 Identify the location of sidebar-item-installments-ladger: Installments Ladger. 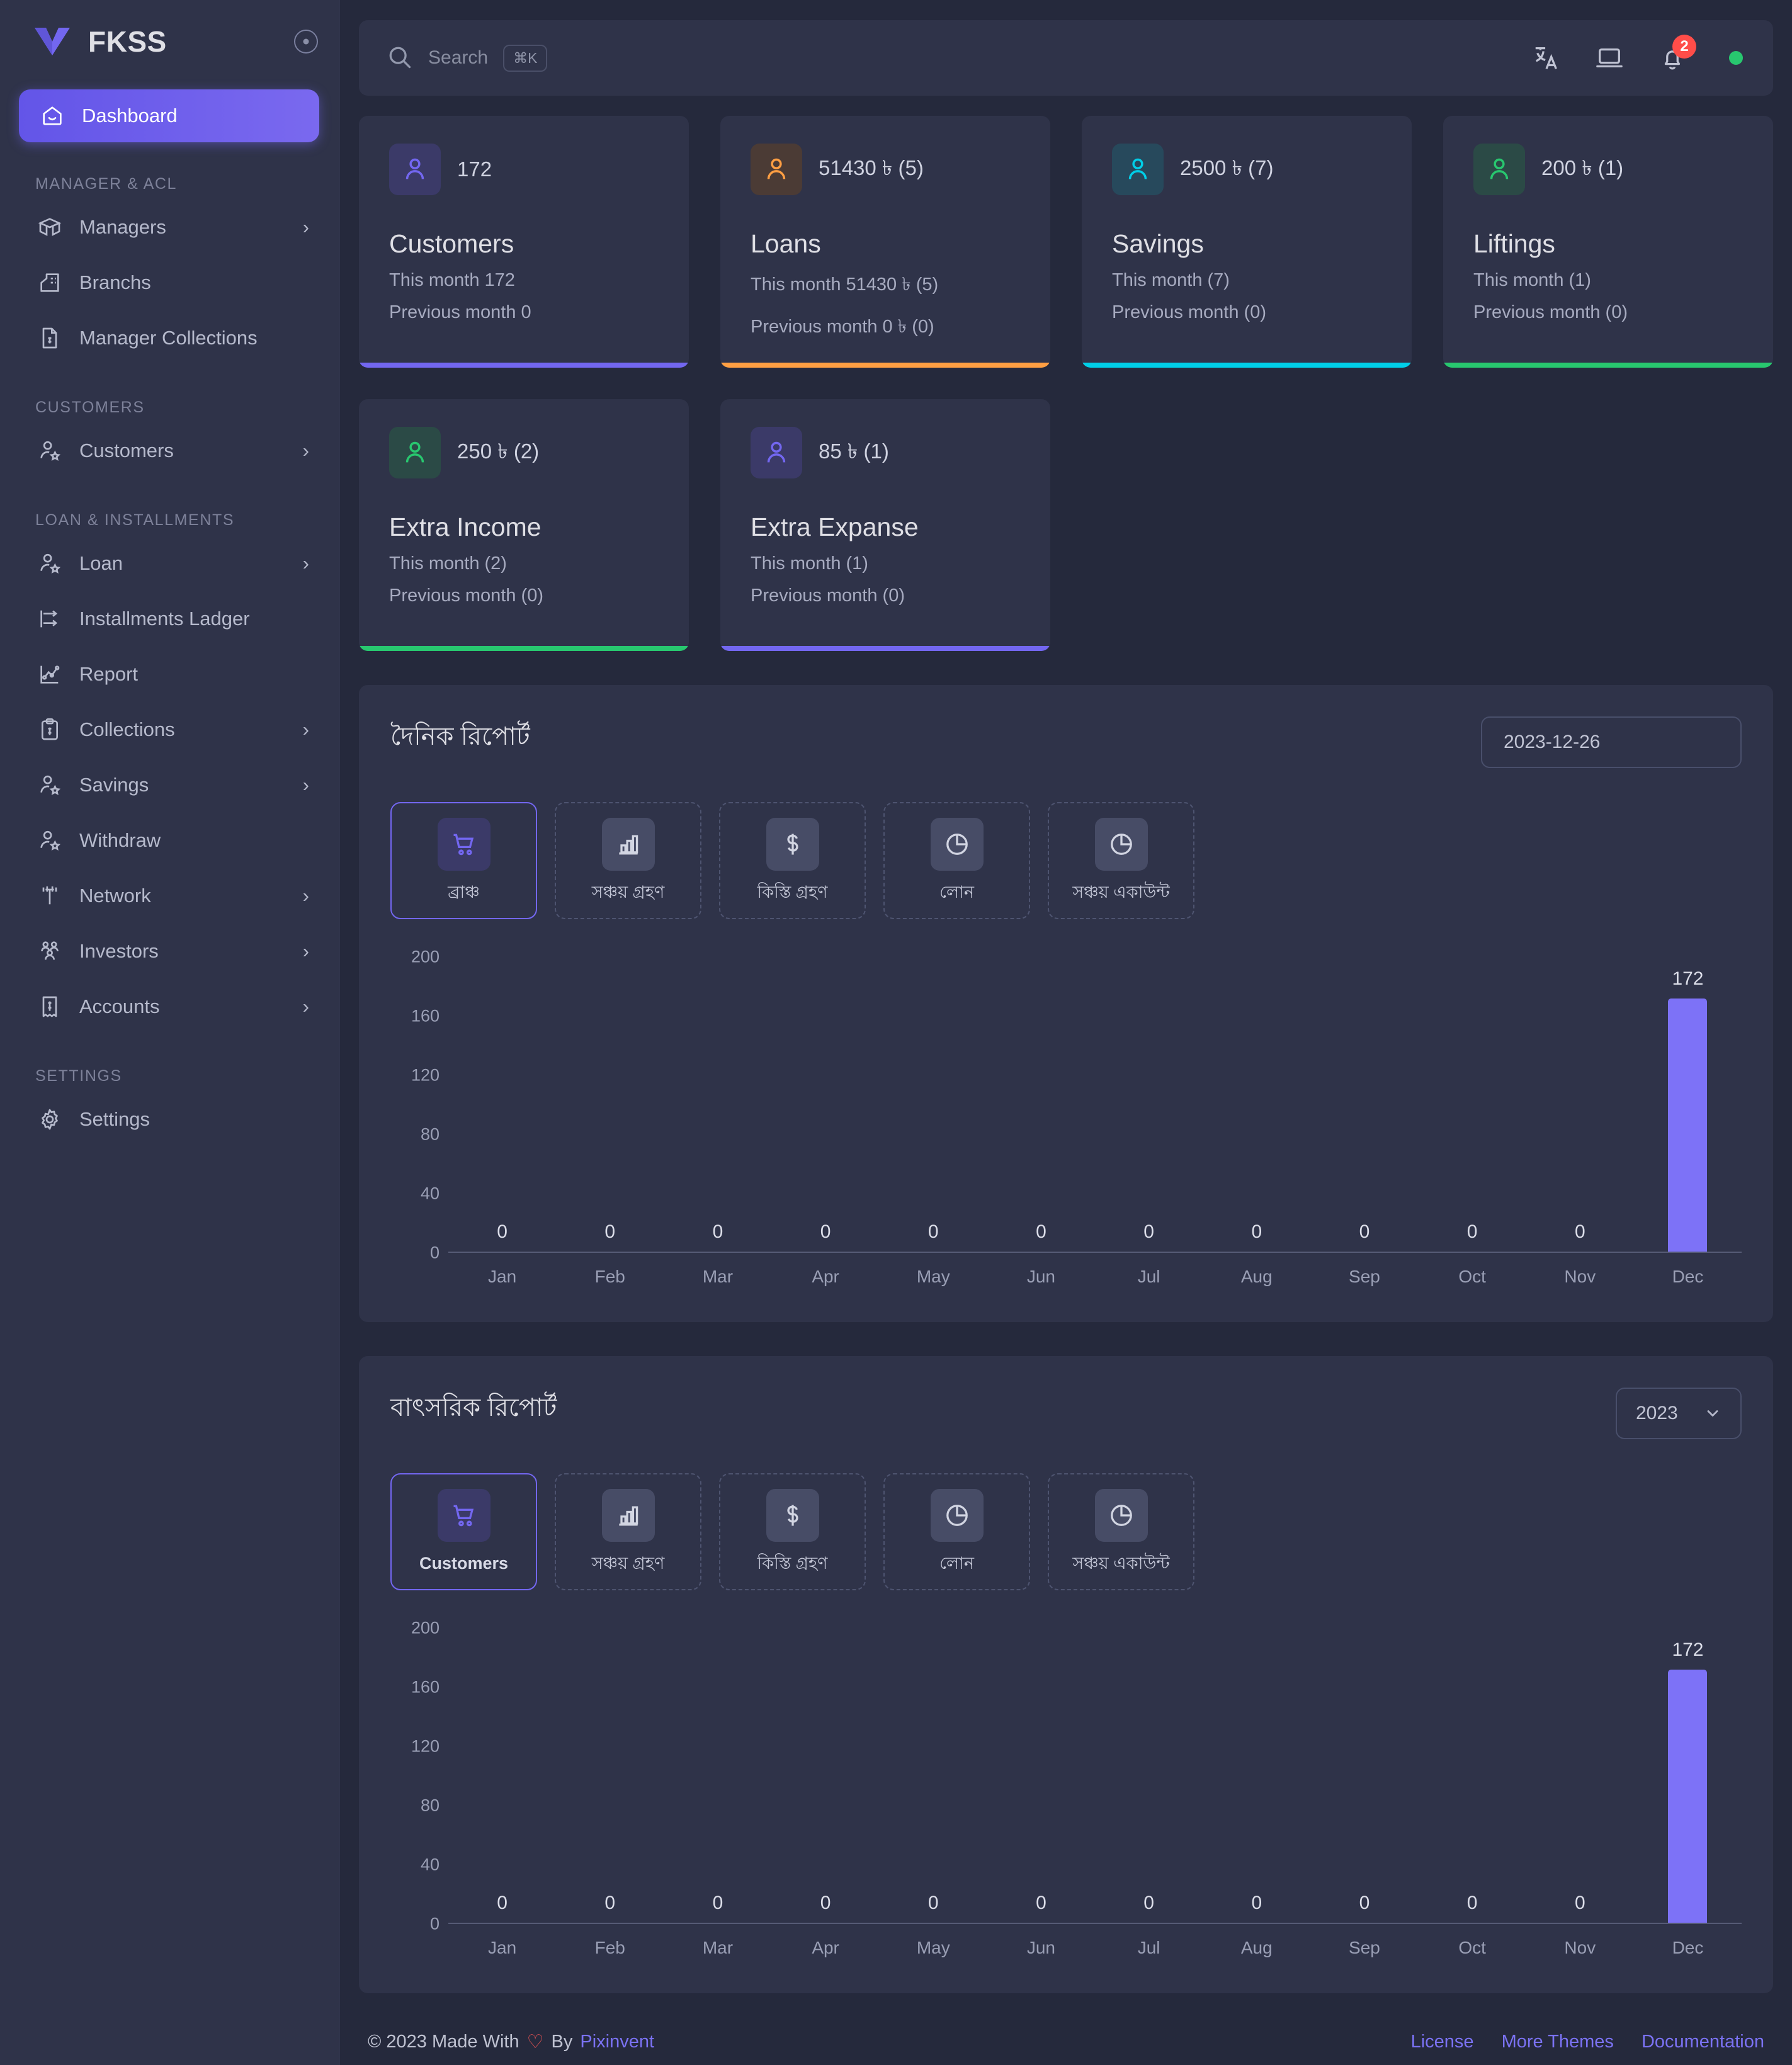
(169, 619).